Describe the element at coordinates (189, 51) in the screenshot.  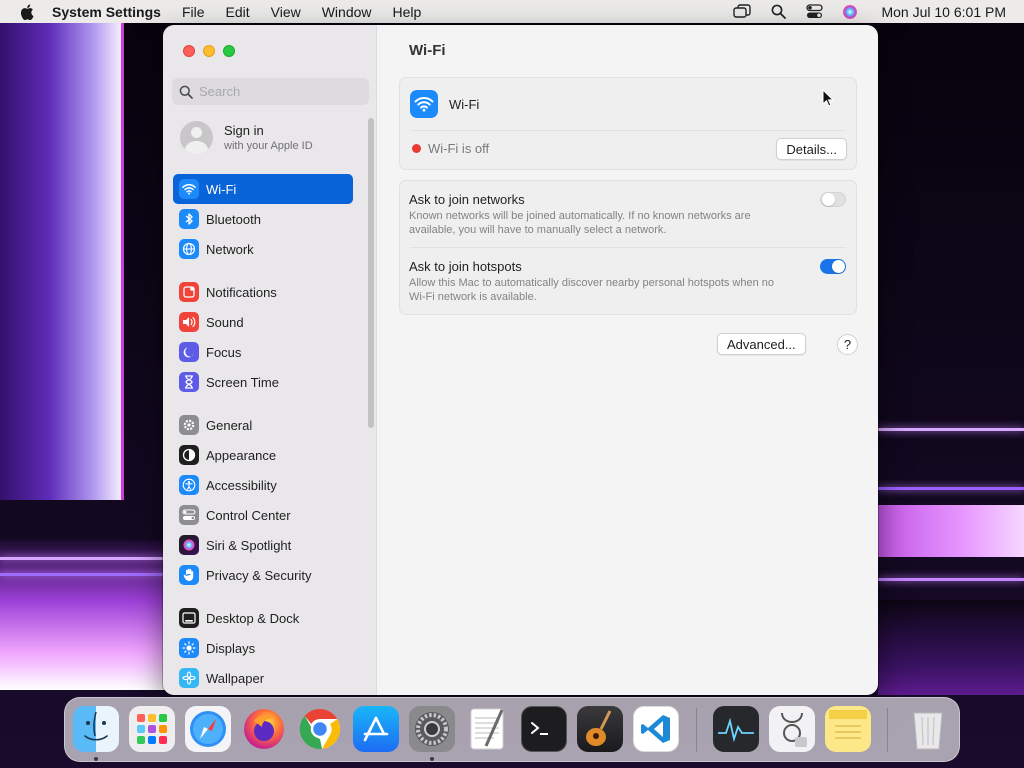
I see `close-window-button` at that location.